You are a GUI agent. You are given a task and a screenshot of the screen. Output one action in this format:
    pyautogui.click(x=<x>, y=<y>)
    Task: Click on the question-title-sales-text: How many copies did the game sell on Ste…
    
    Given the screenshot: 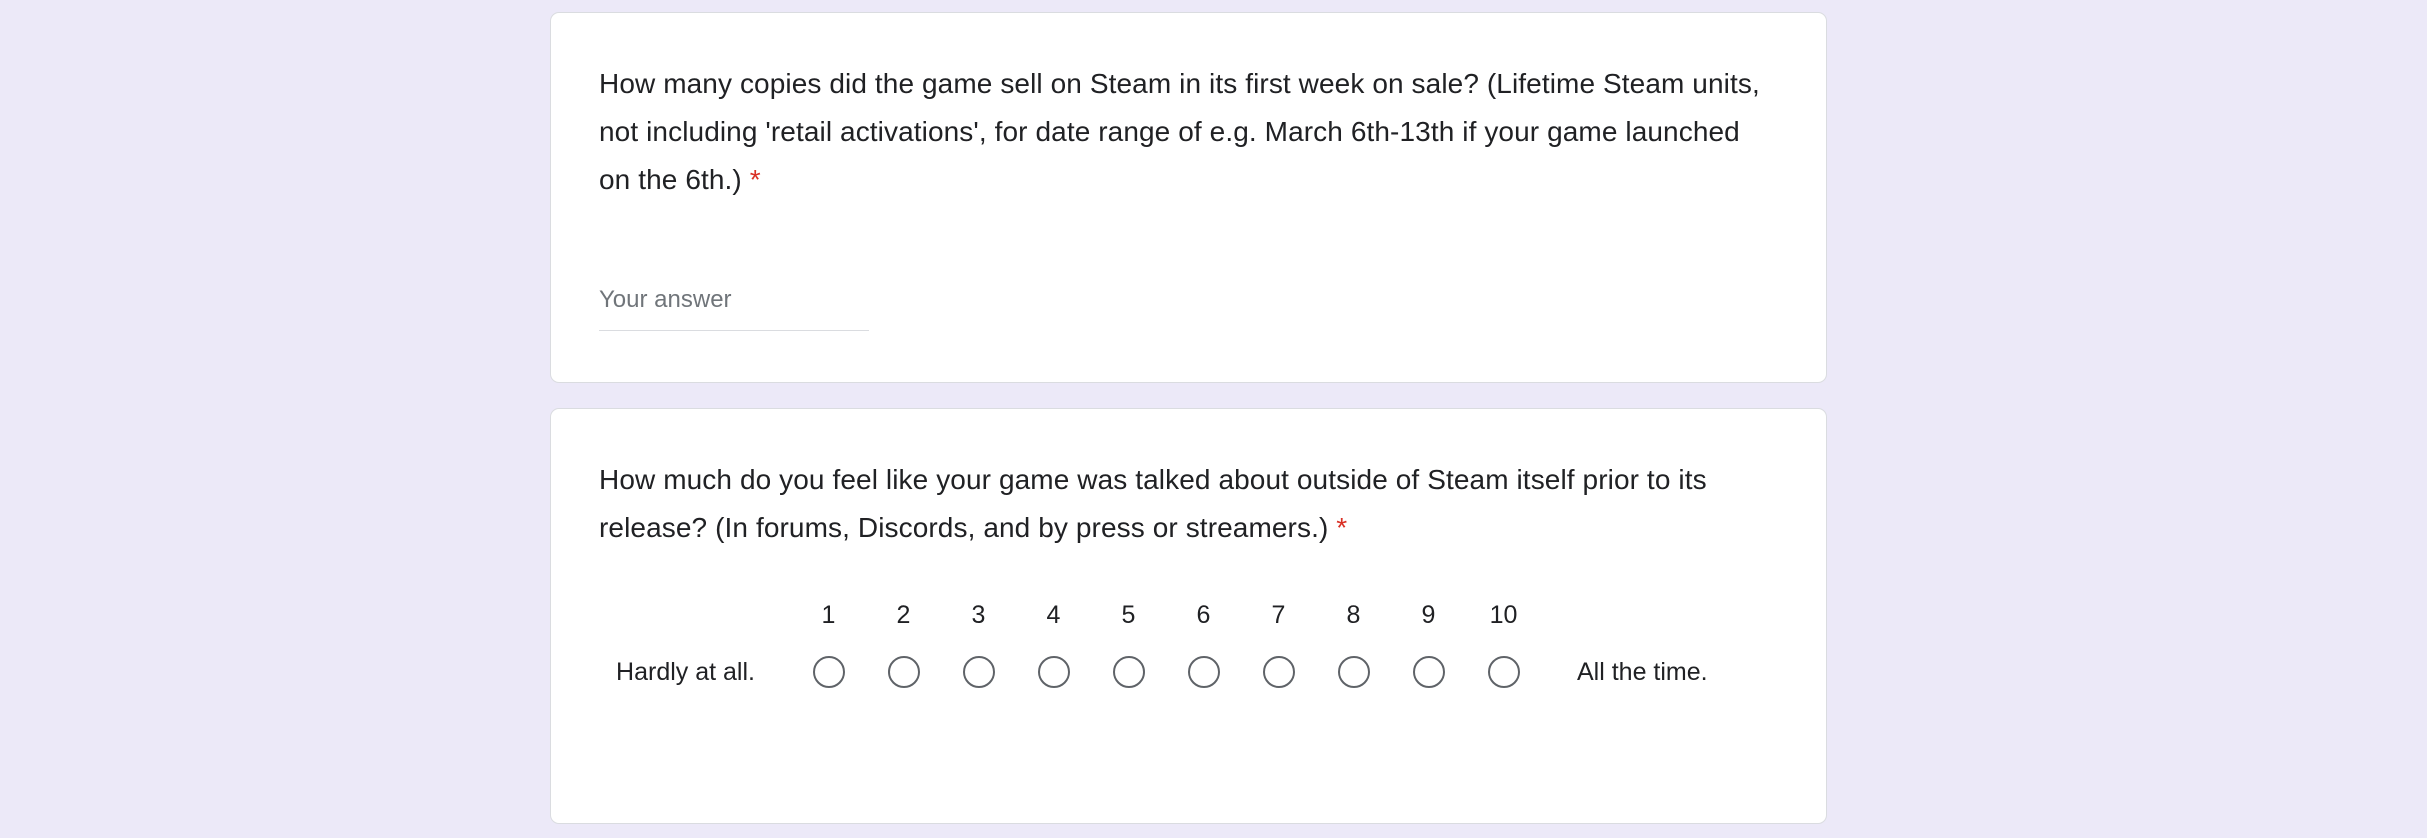 What is the action you would take?
    pyautogui.click(x=1183, y=131)
    